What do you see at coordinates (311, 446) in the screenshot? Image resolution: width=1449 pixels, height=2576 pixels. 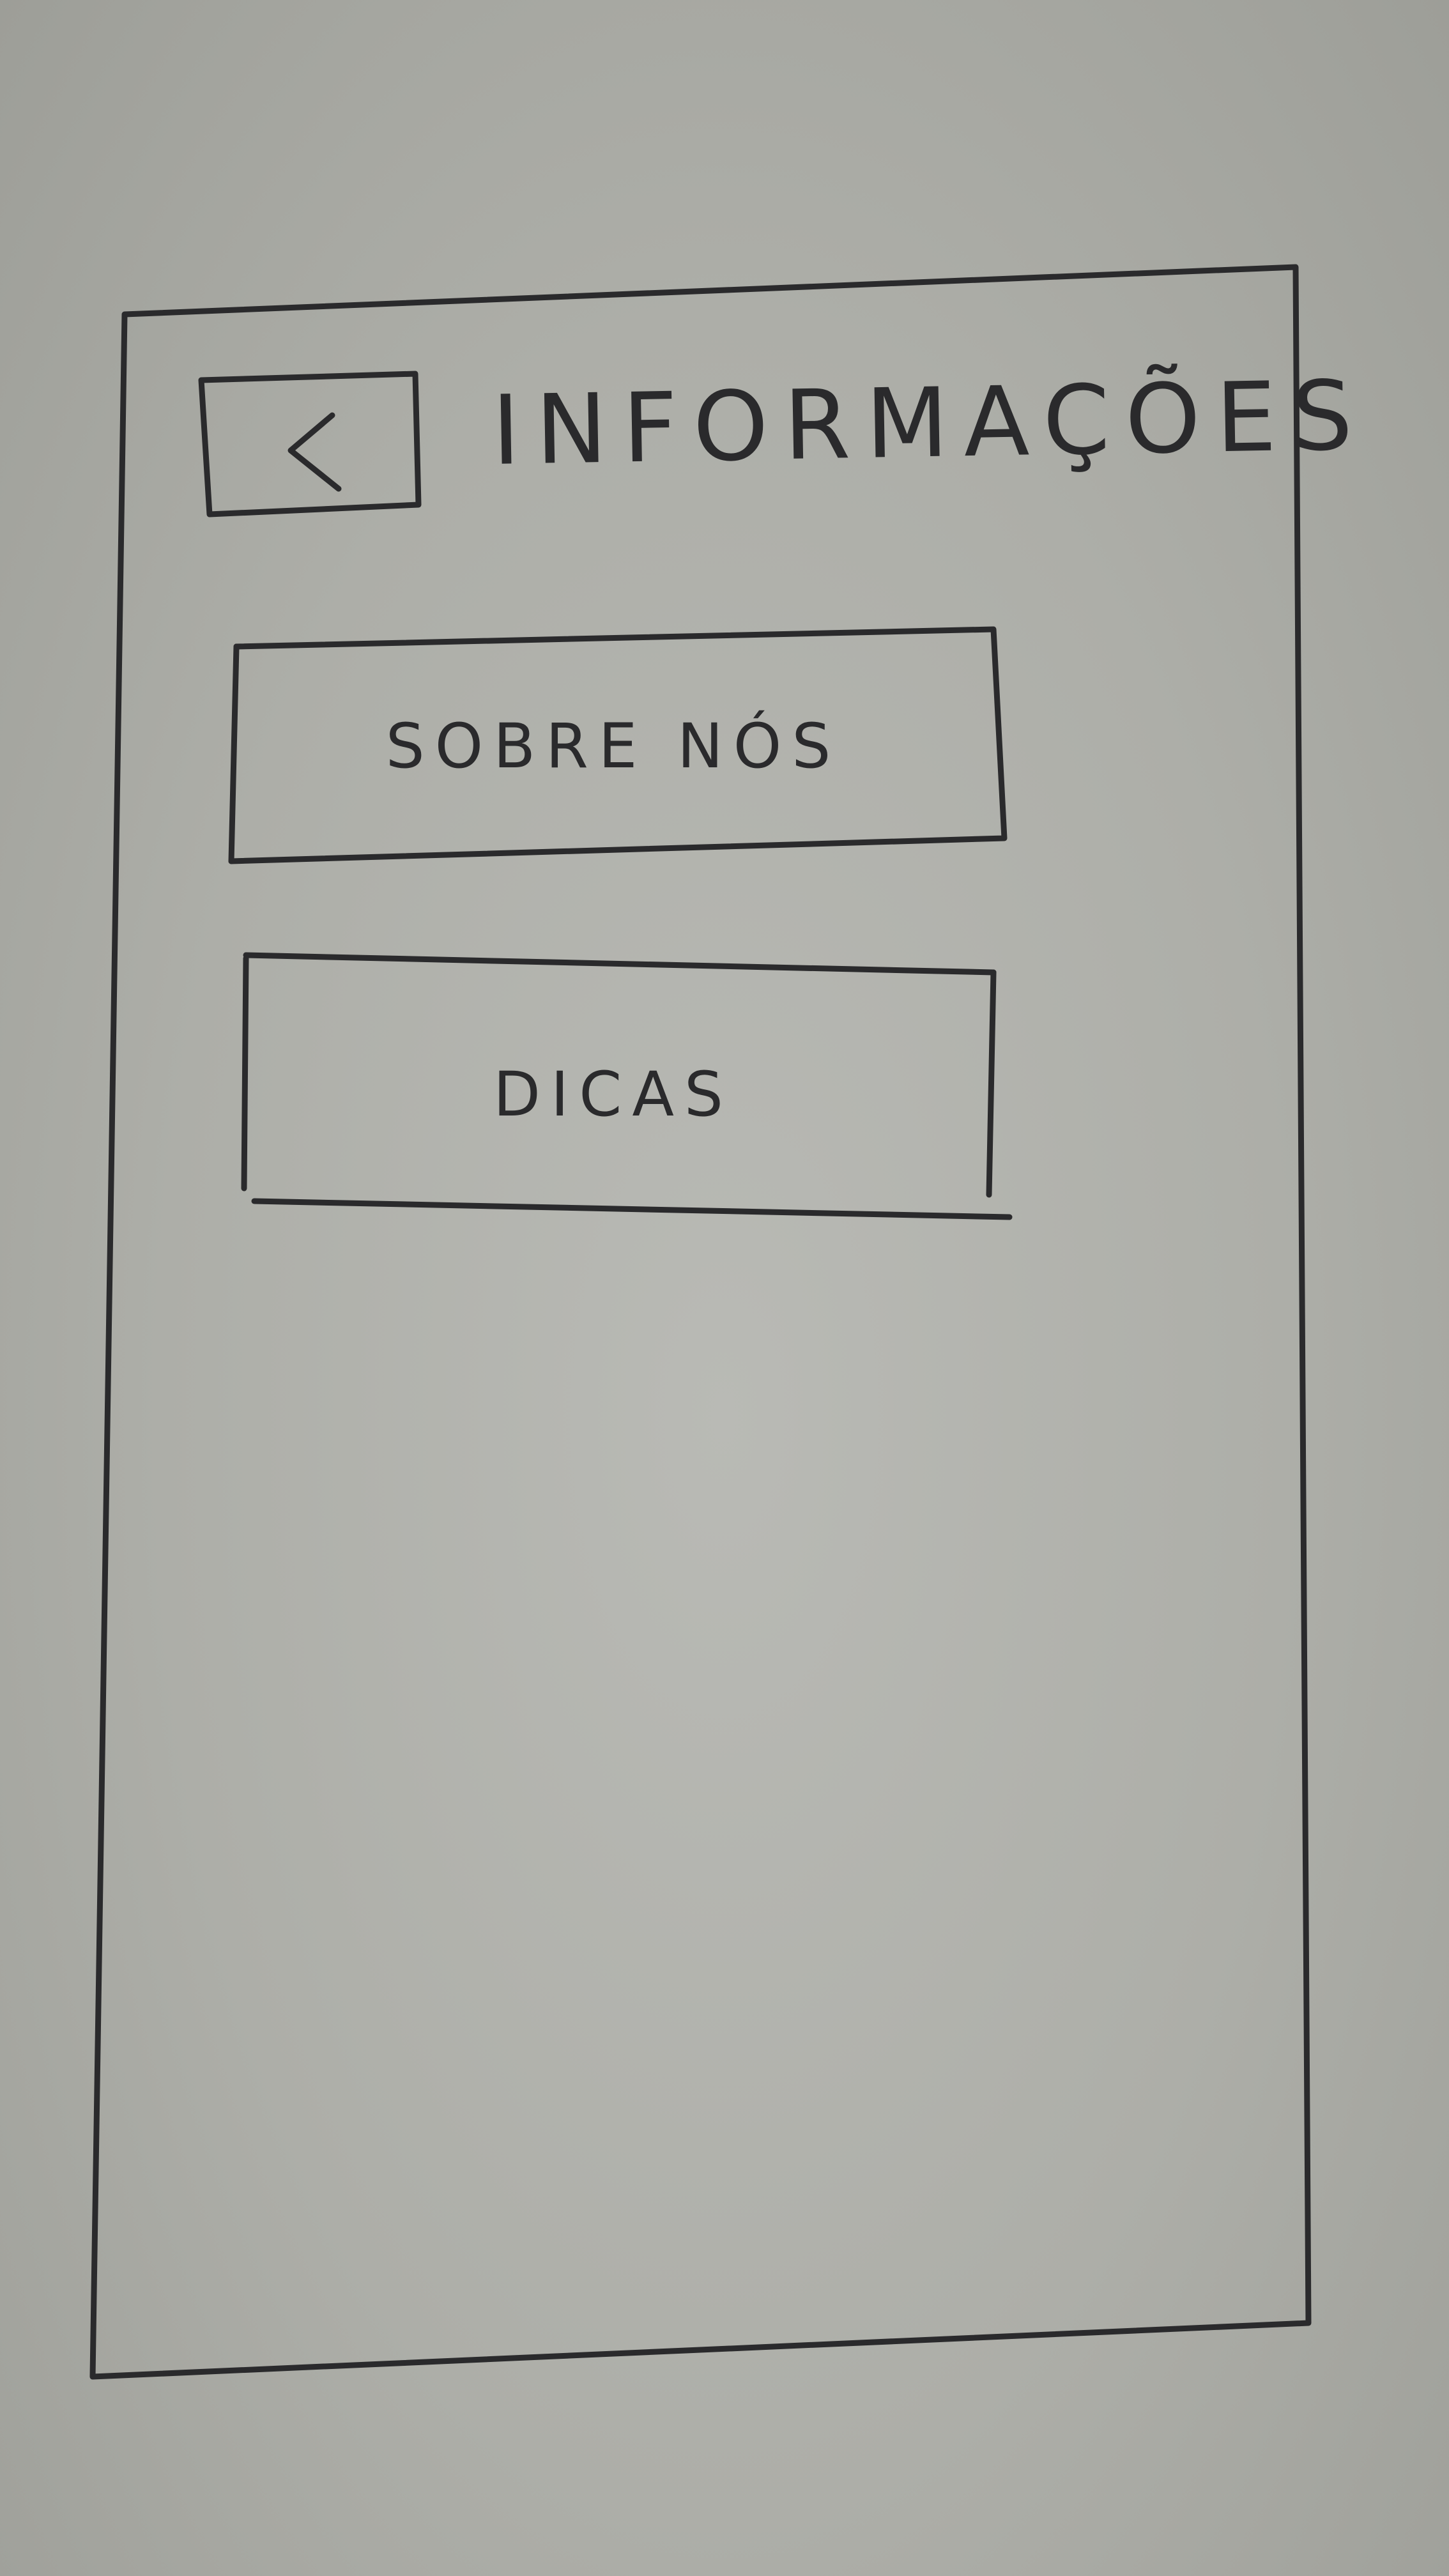 I see `back-button` at bounding box center [311, 446].